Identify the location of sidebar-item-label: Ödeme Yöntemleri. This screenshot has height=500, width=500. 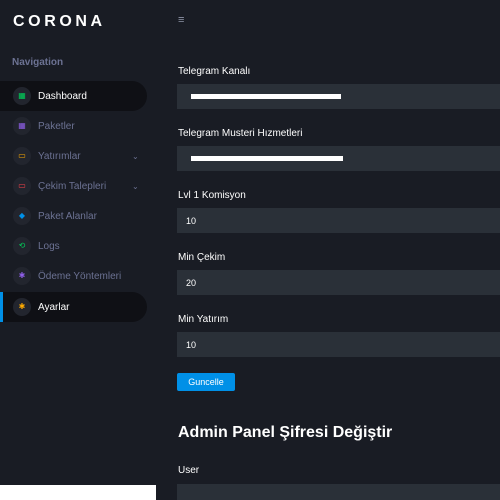
(80, 276).